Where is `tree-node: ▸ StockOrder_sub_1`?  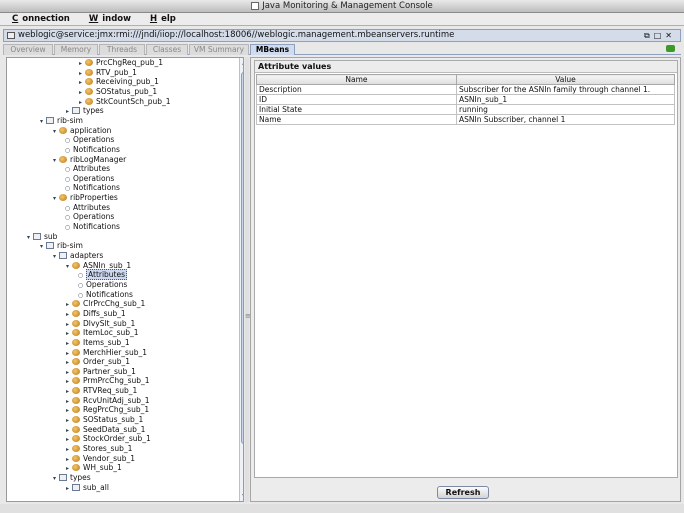 tree-node: ▸ StockOrder_sub_1 is located at coordinates (107, 439).